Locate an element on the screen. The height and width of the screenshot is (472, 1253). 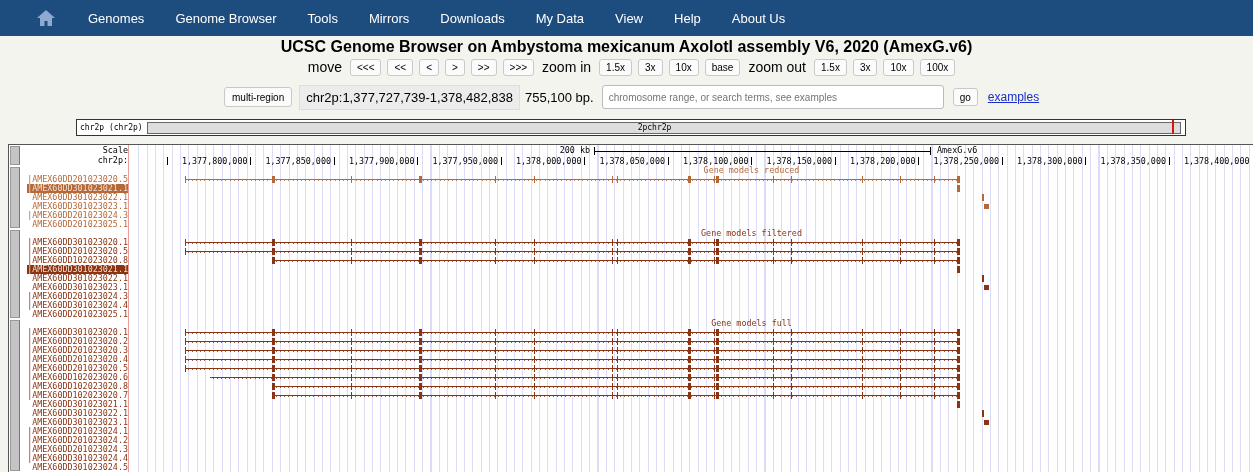
gene-label: |AMEX60DD301023021.1 is located at coordinates (77, 269).